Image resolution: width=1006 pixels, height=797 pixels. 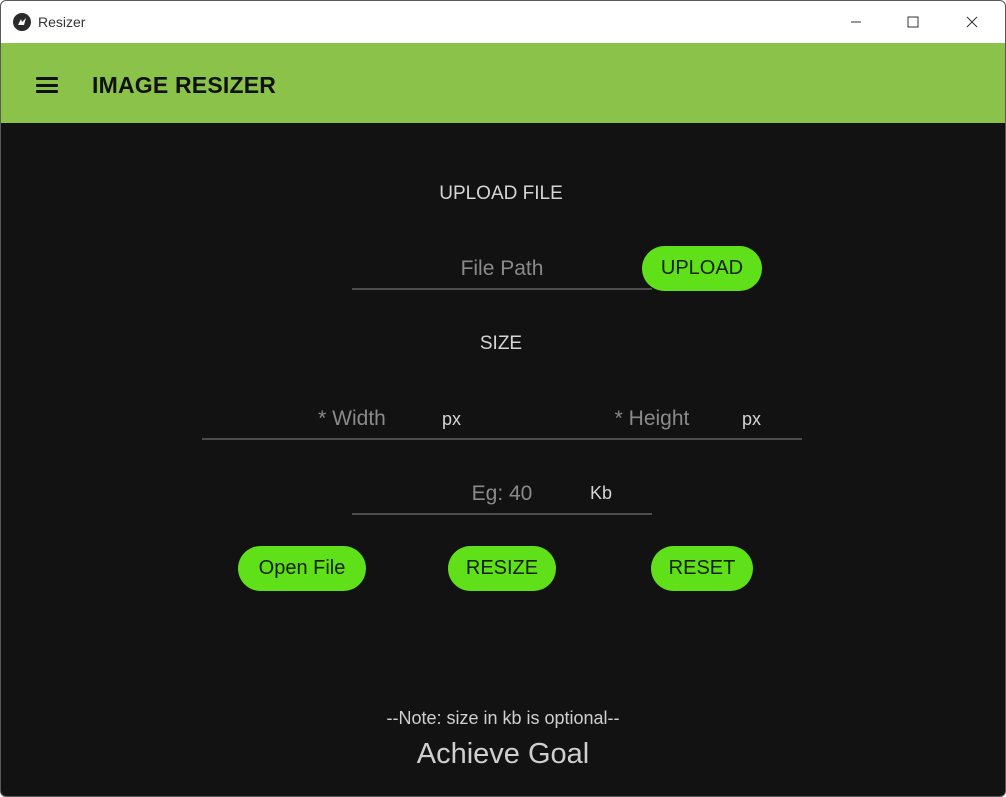 What do you see at coordinates (452, 419) in the screenshot?
I see `width-unit: px` at bounding box center [452, 419].